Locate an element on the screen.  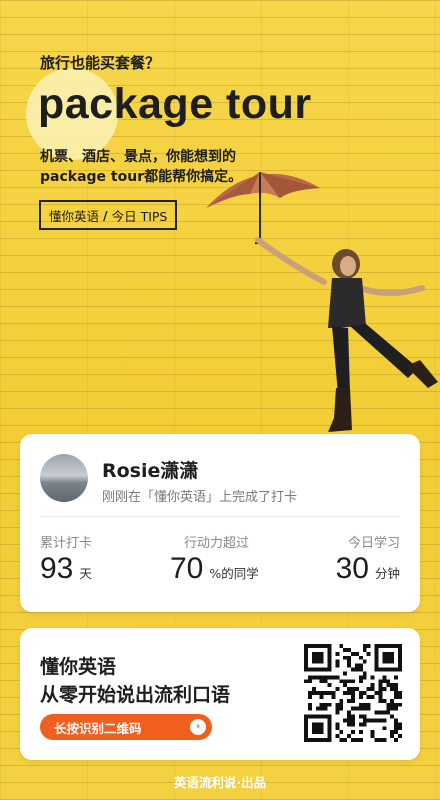
avatar is located at coordinates (64, 478).